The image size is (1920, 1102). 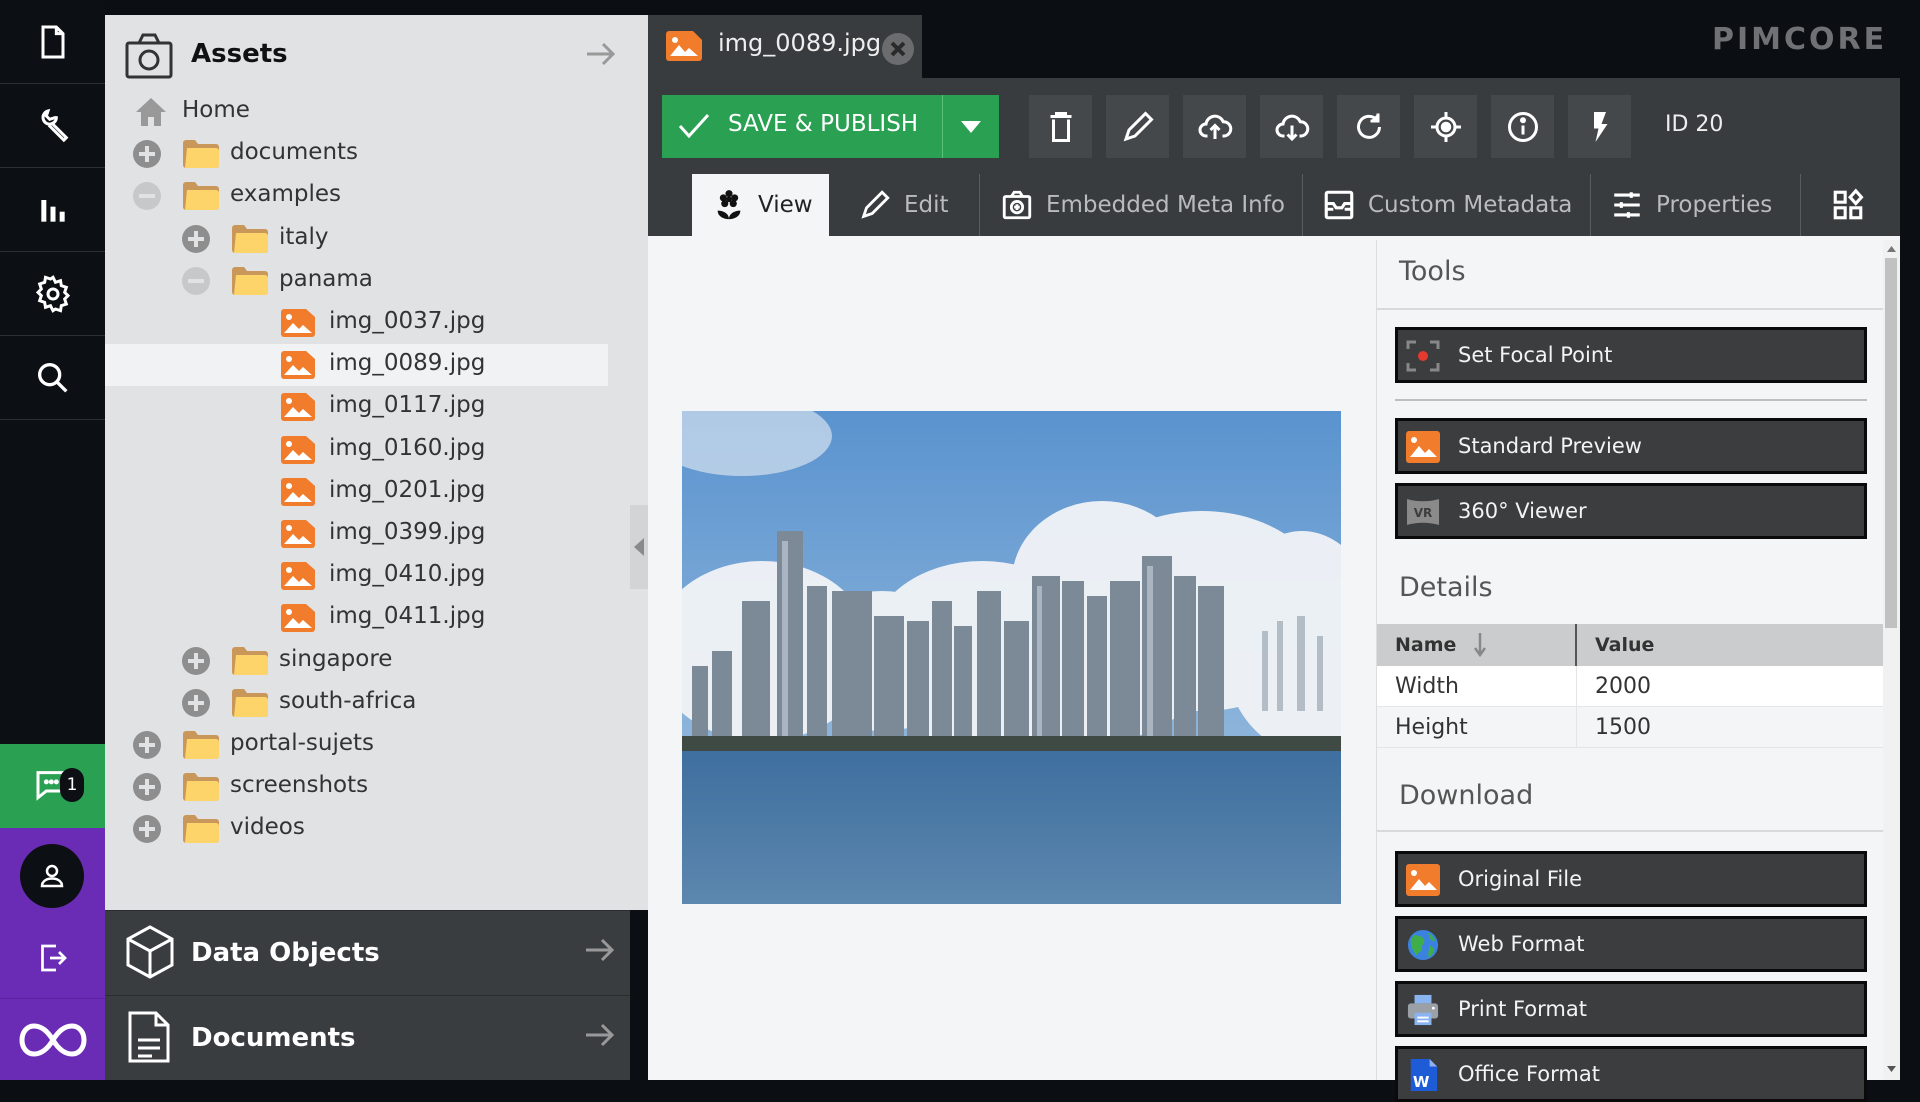 I want to click on details-table-header: Name Value, so click(x=1630, y=645).